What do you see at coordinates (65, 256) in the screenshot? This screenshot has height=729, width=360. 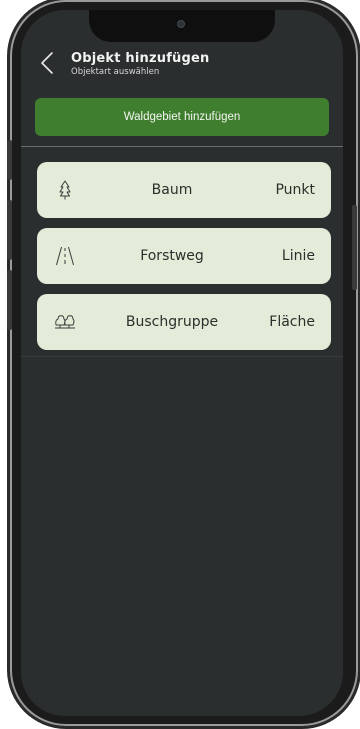 I see `road-icon` at bounding box center [65, 256].